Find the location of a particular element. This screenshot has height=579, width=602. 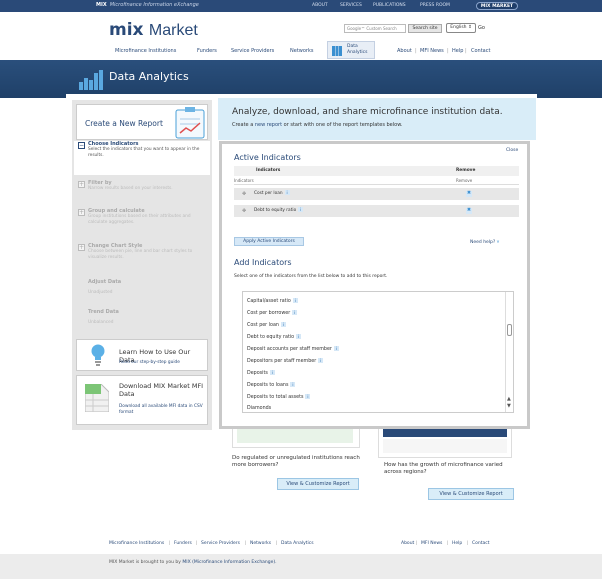

create-report-card: Create a New Report is located at coordinates (142, 122).